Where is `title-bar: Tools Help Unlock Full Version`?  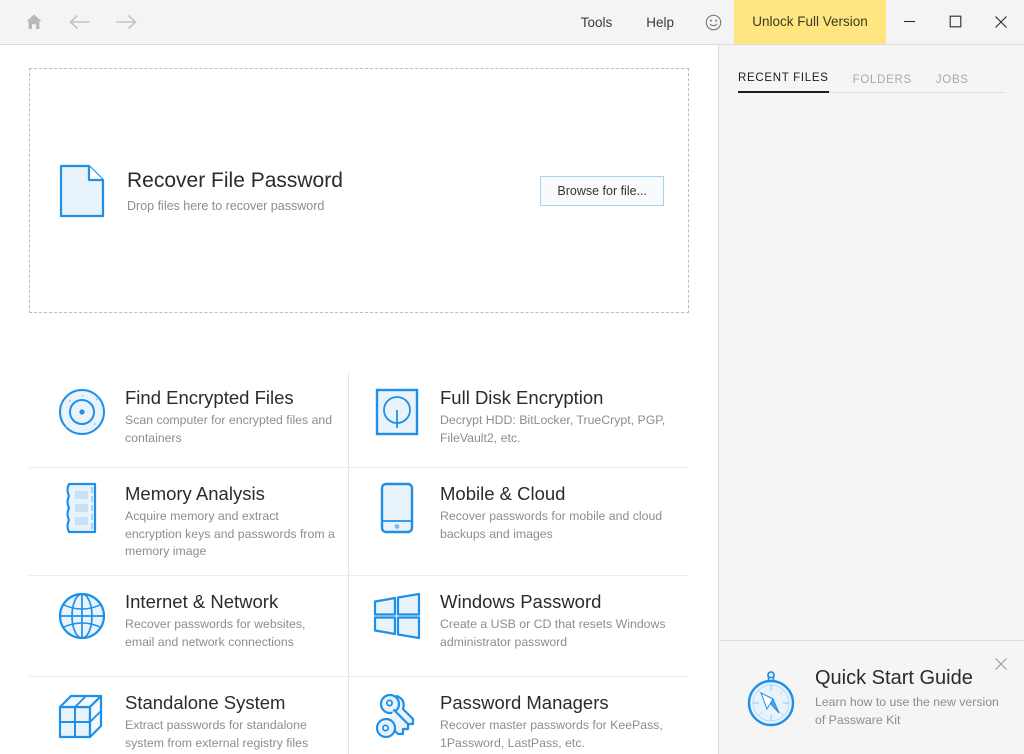
title-bar: Tools Help Unlock Full Version is located at coordinates (512, 22).